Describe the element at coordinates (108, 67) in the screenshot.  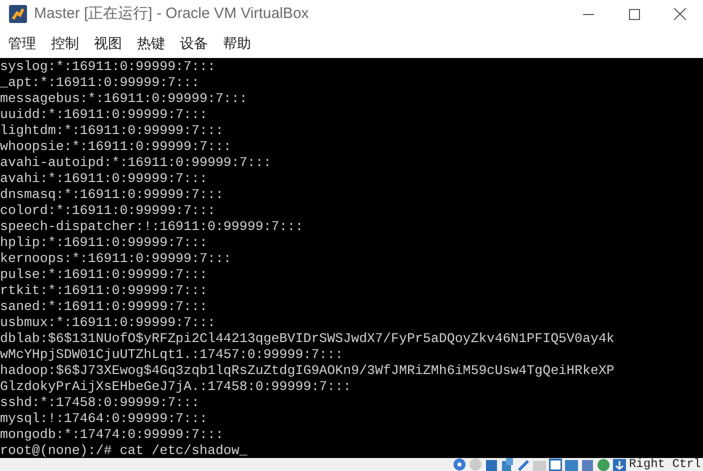
I see `terminal-line: syslog:*:16911:0:99999:7:::` at that location.